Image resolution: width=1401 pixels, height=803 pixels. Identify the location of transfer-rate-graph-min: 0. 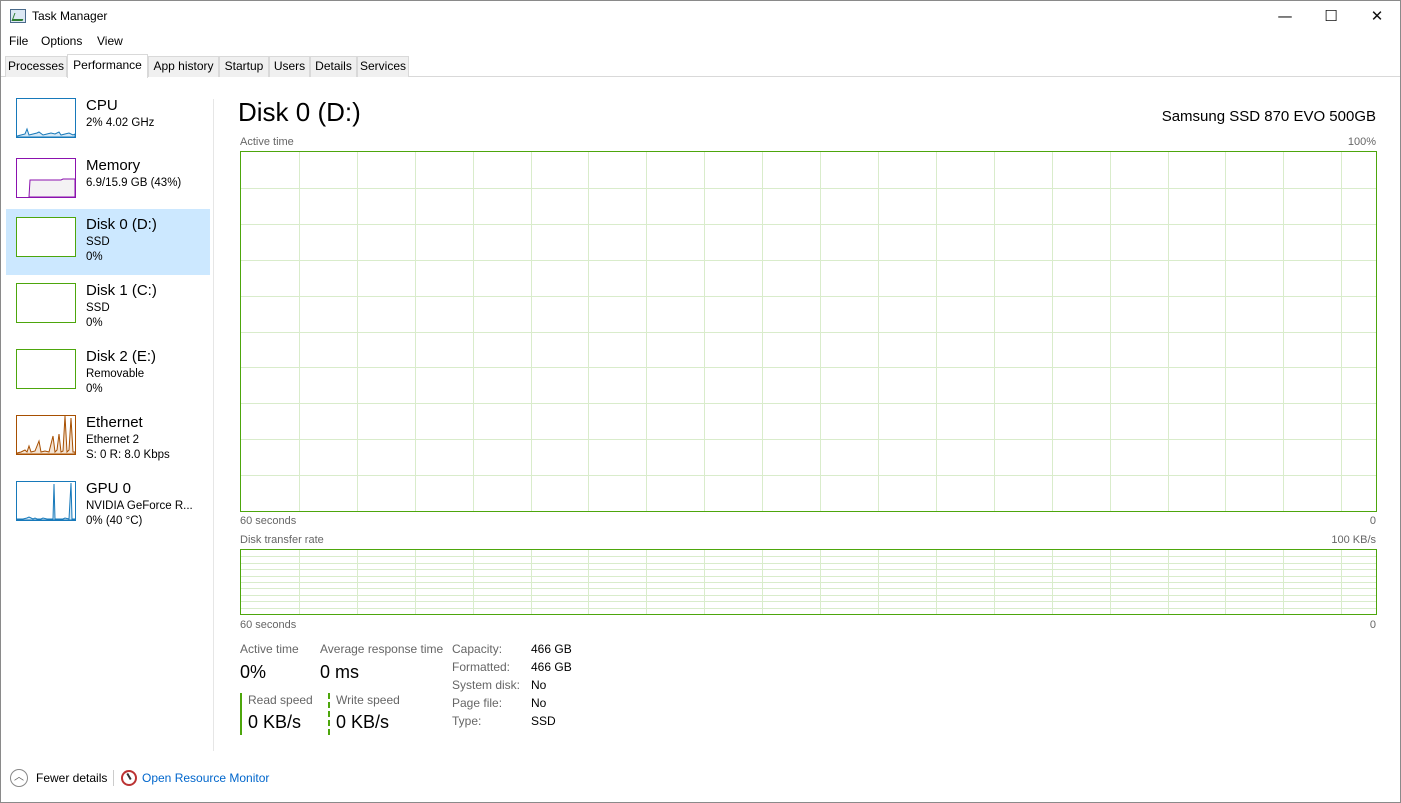
(1372, 625).